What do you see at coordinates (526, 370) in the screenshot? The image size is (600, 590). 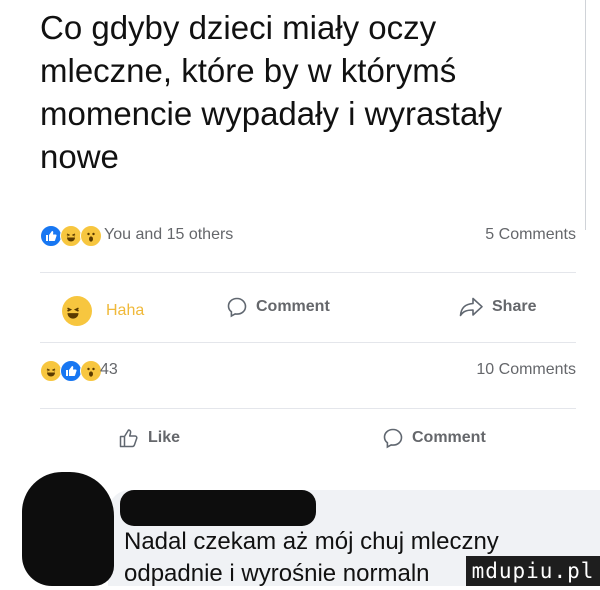 I see `comments-count: 10 Comments` at bounding box center [526, 370].